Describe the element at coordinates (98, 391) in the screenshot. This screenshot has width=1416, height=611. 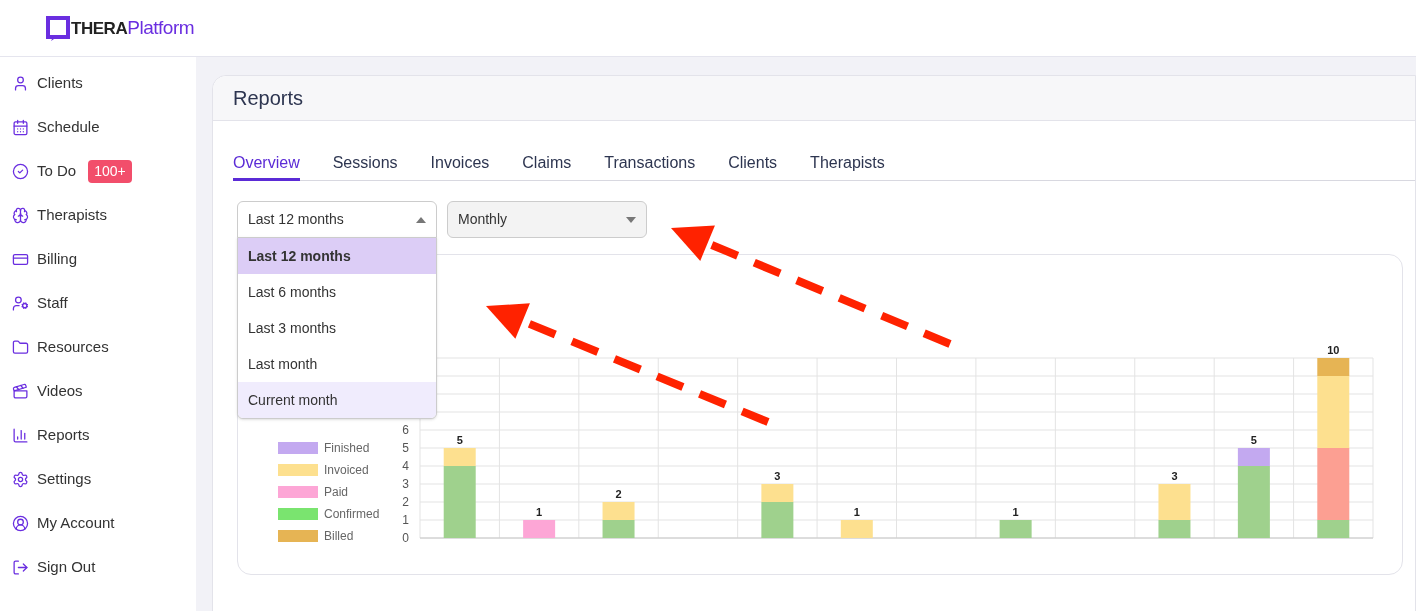
I see `sidebar-item: Videos` at that location.